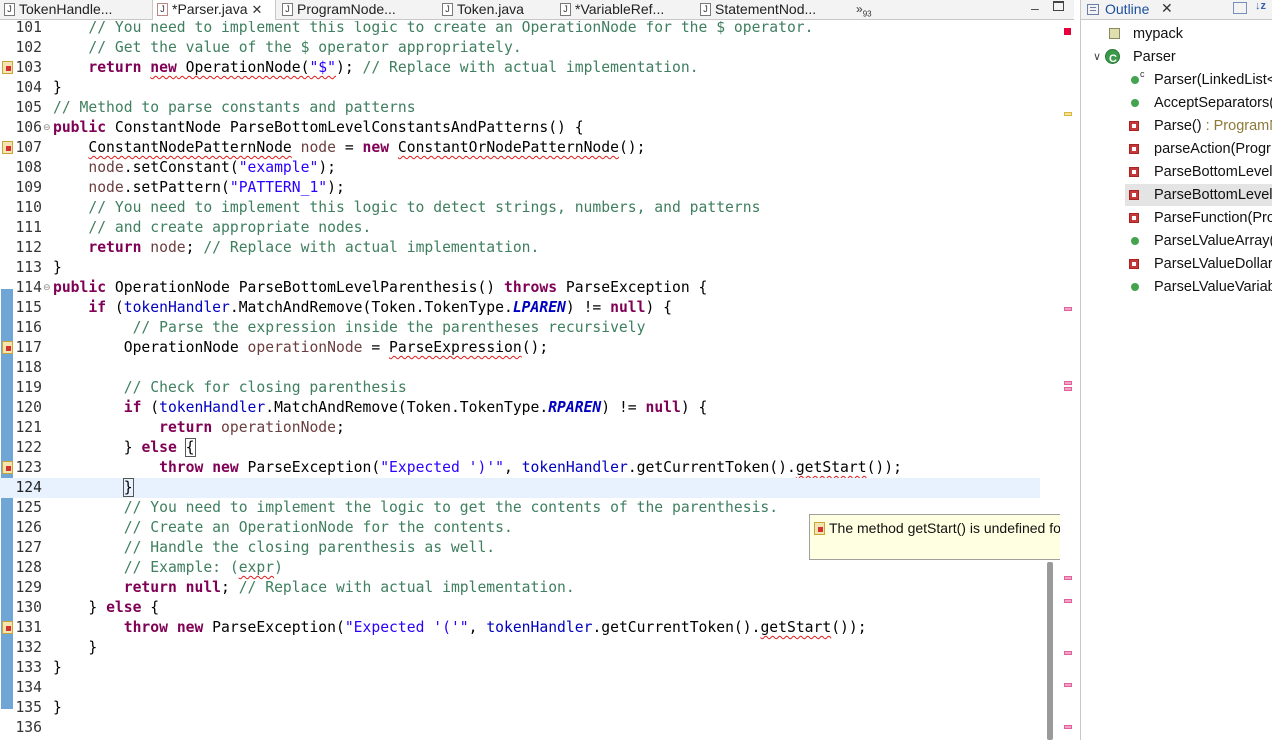  I want to click on line-number: 136, so click(28, 727).